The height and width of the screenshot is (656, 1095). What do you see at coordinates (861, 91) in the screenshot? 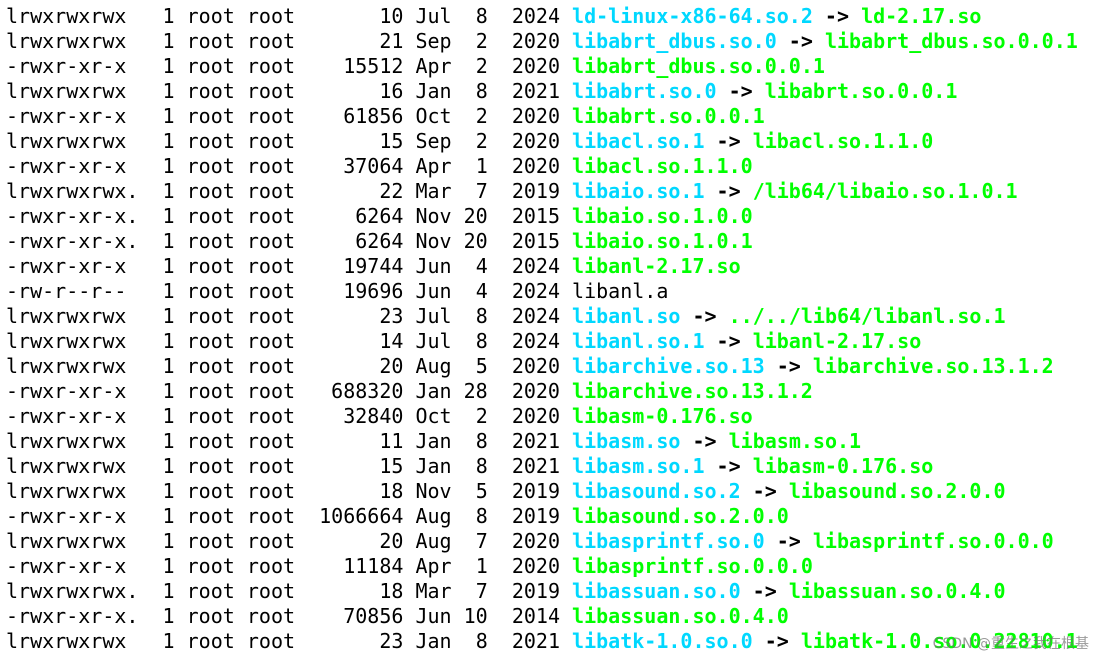
I see `symlink-target: libabrt.so.0.0.1` at bounding box center [861, 91].